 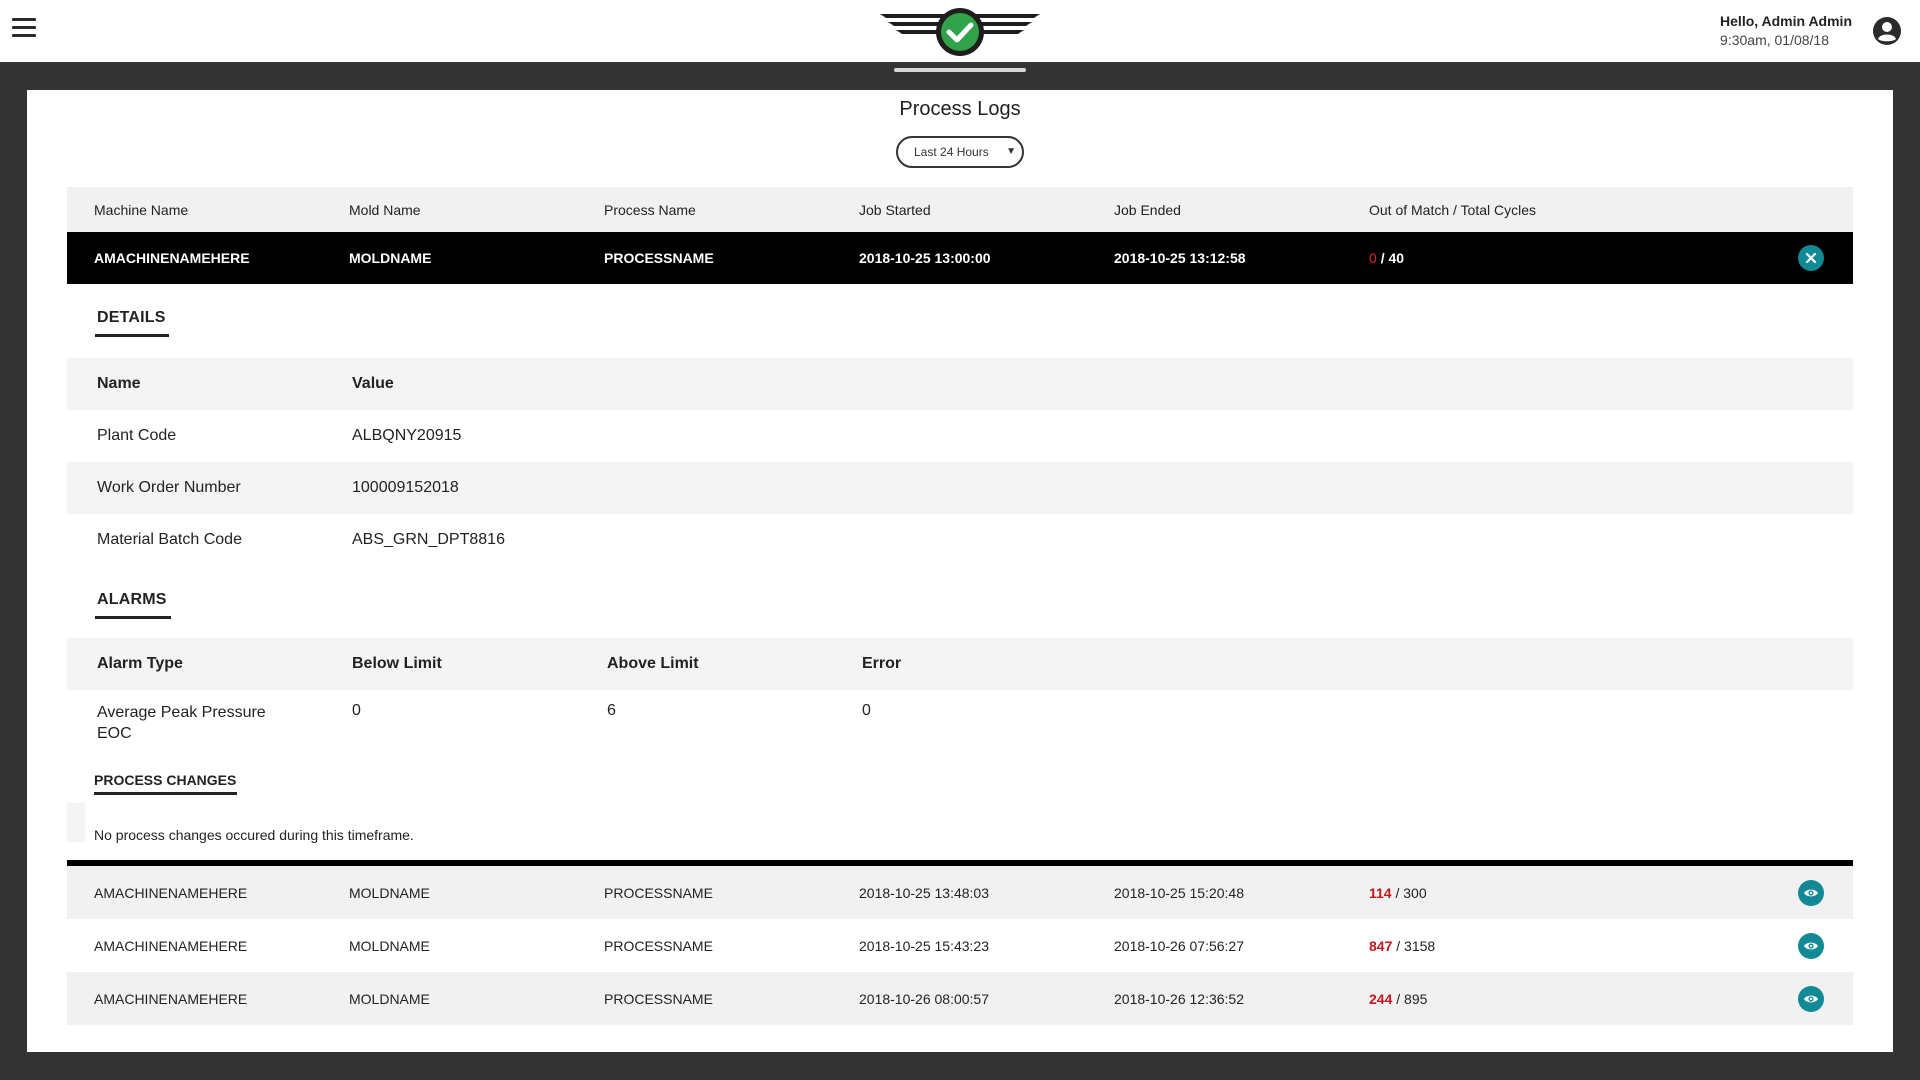 What do you see at coordinates (1381, 998) in the screenshot?
I see `out-of-match-count: 244` at bounding box center [1381, 998].